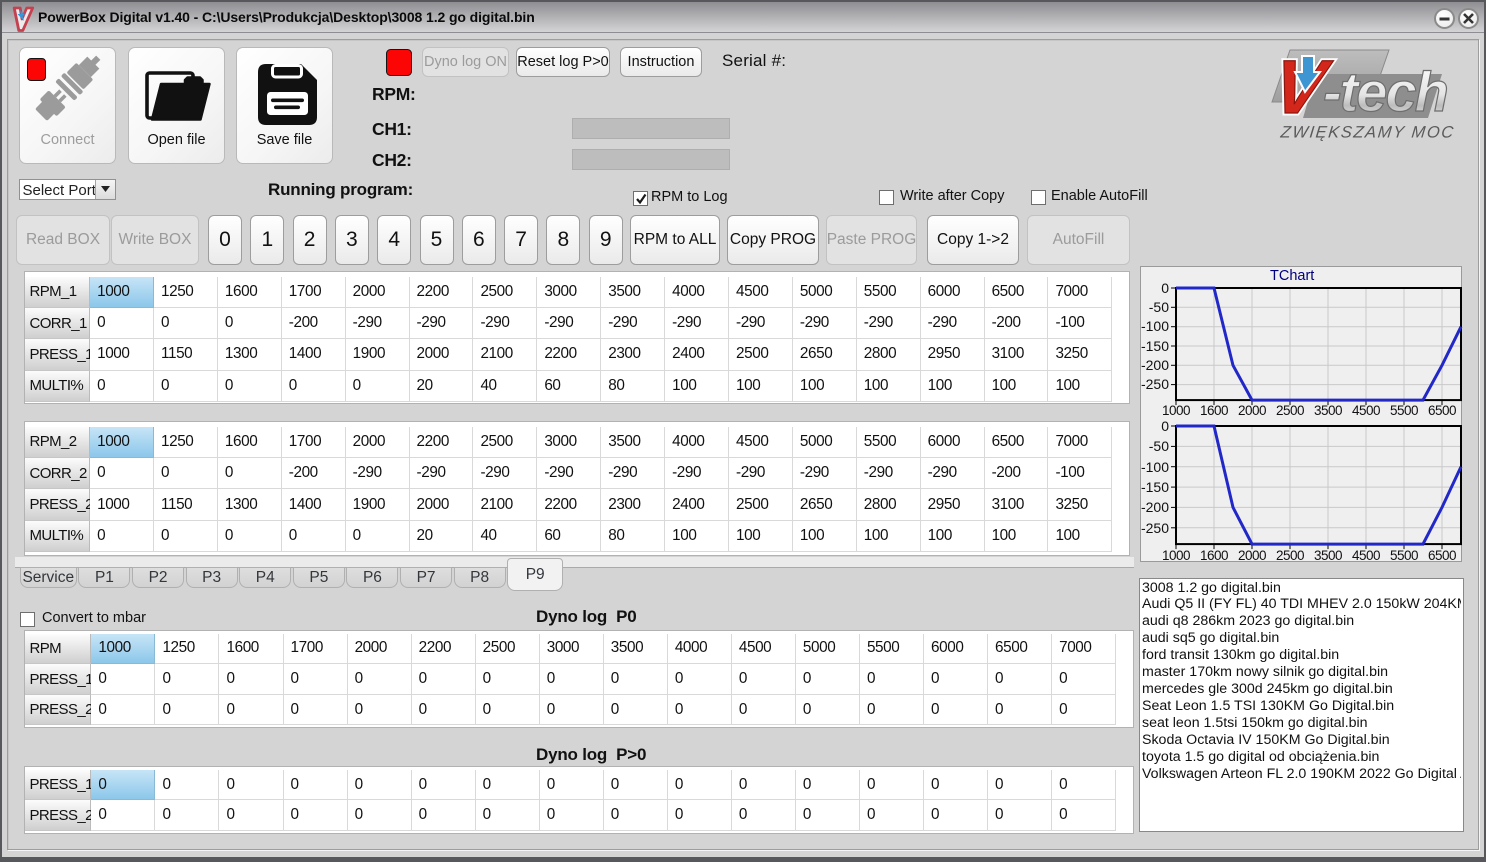 Image resolution: width=1486 pixels, height=862 pixels. Describe the element at coordinates (1385, 91) in the screenshot. I see `svg-text: -tech` at that location.